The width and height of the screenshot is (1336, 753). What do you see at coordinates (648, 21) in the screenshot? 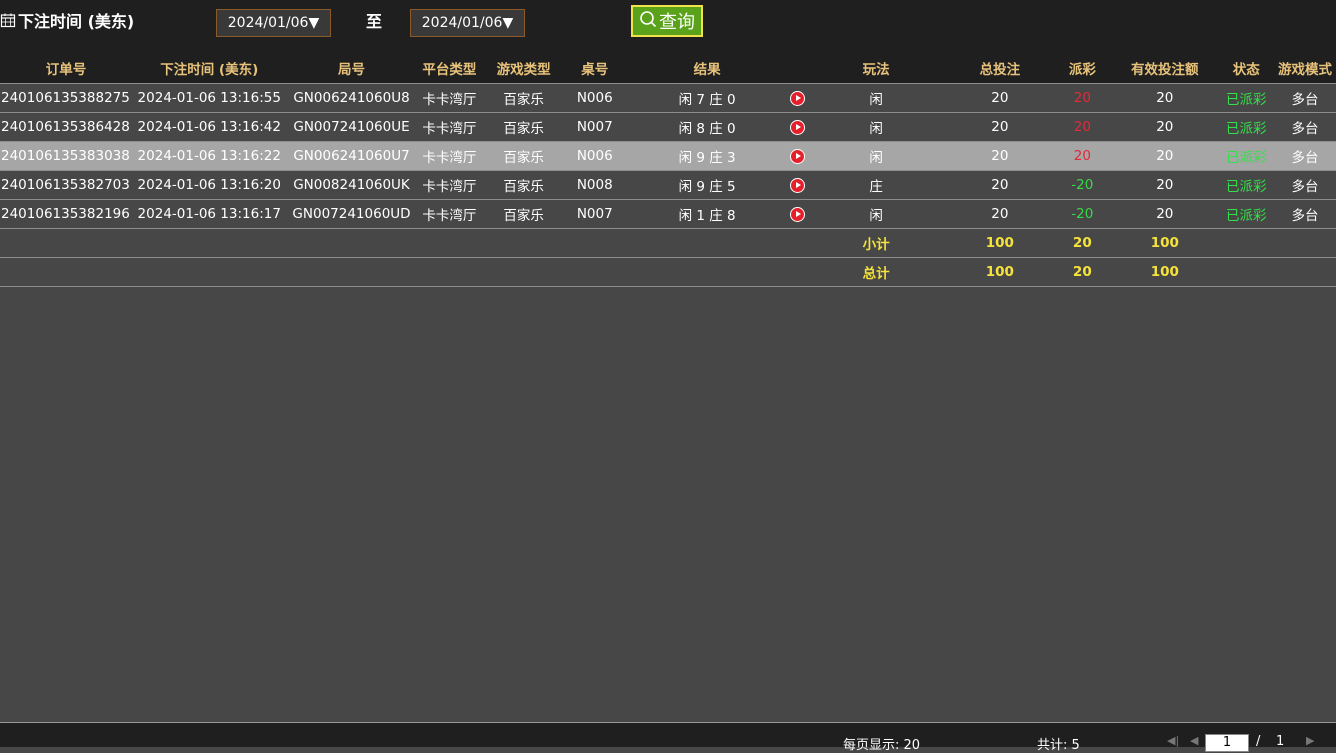
I see `search-icon` at bounding box center [648, 21].